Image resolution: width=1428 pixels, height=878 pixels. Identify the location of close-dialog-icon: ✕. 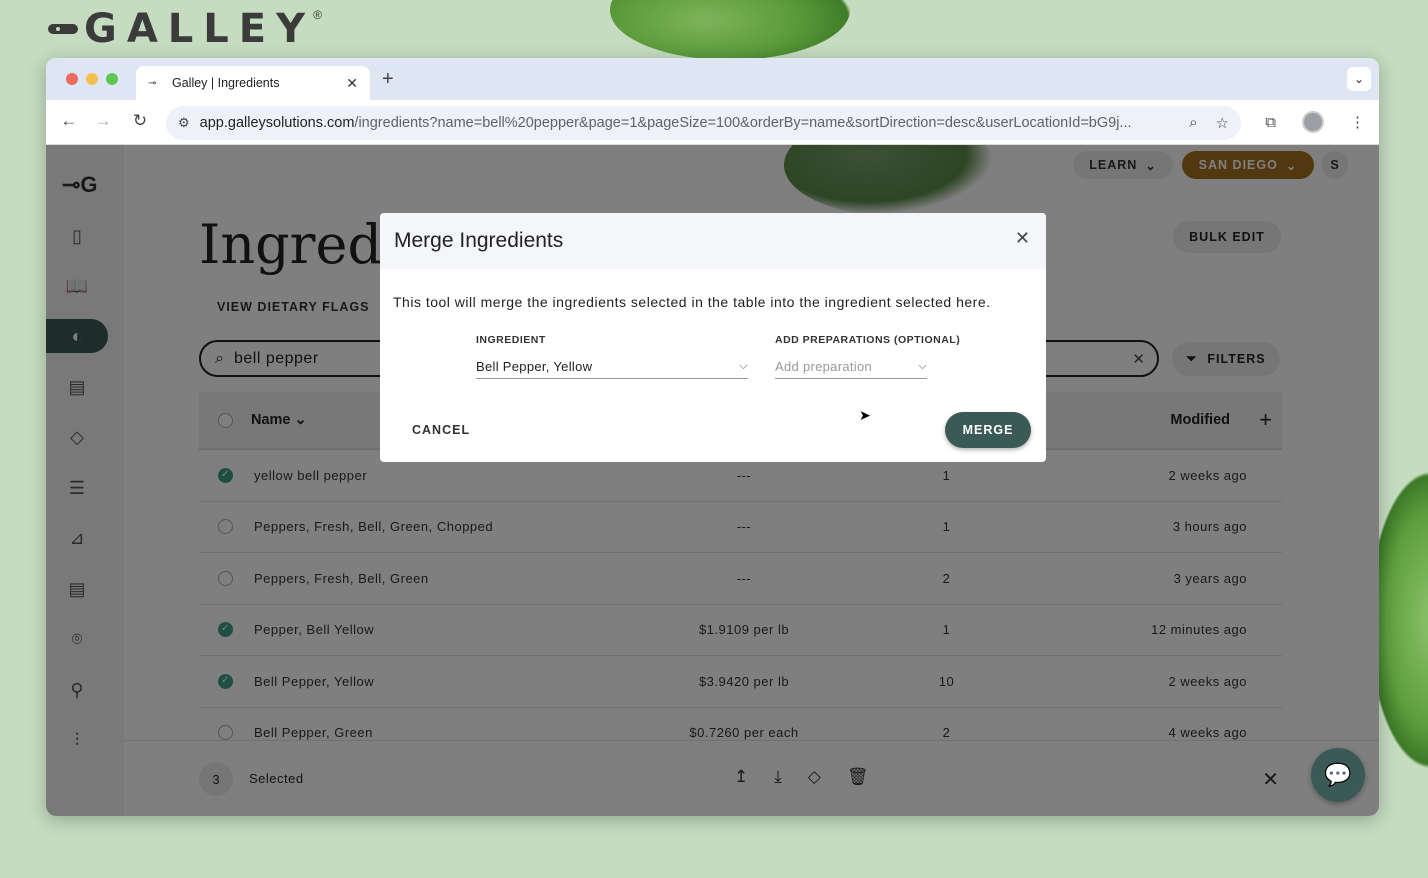
(1022, 238).